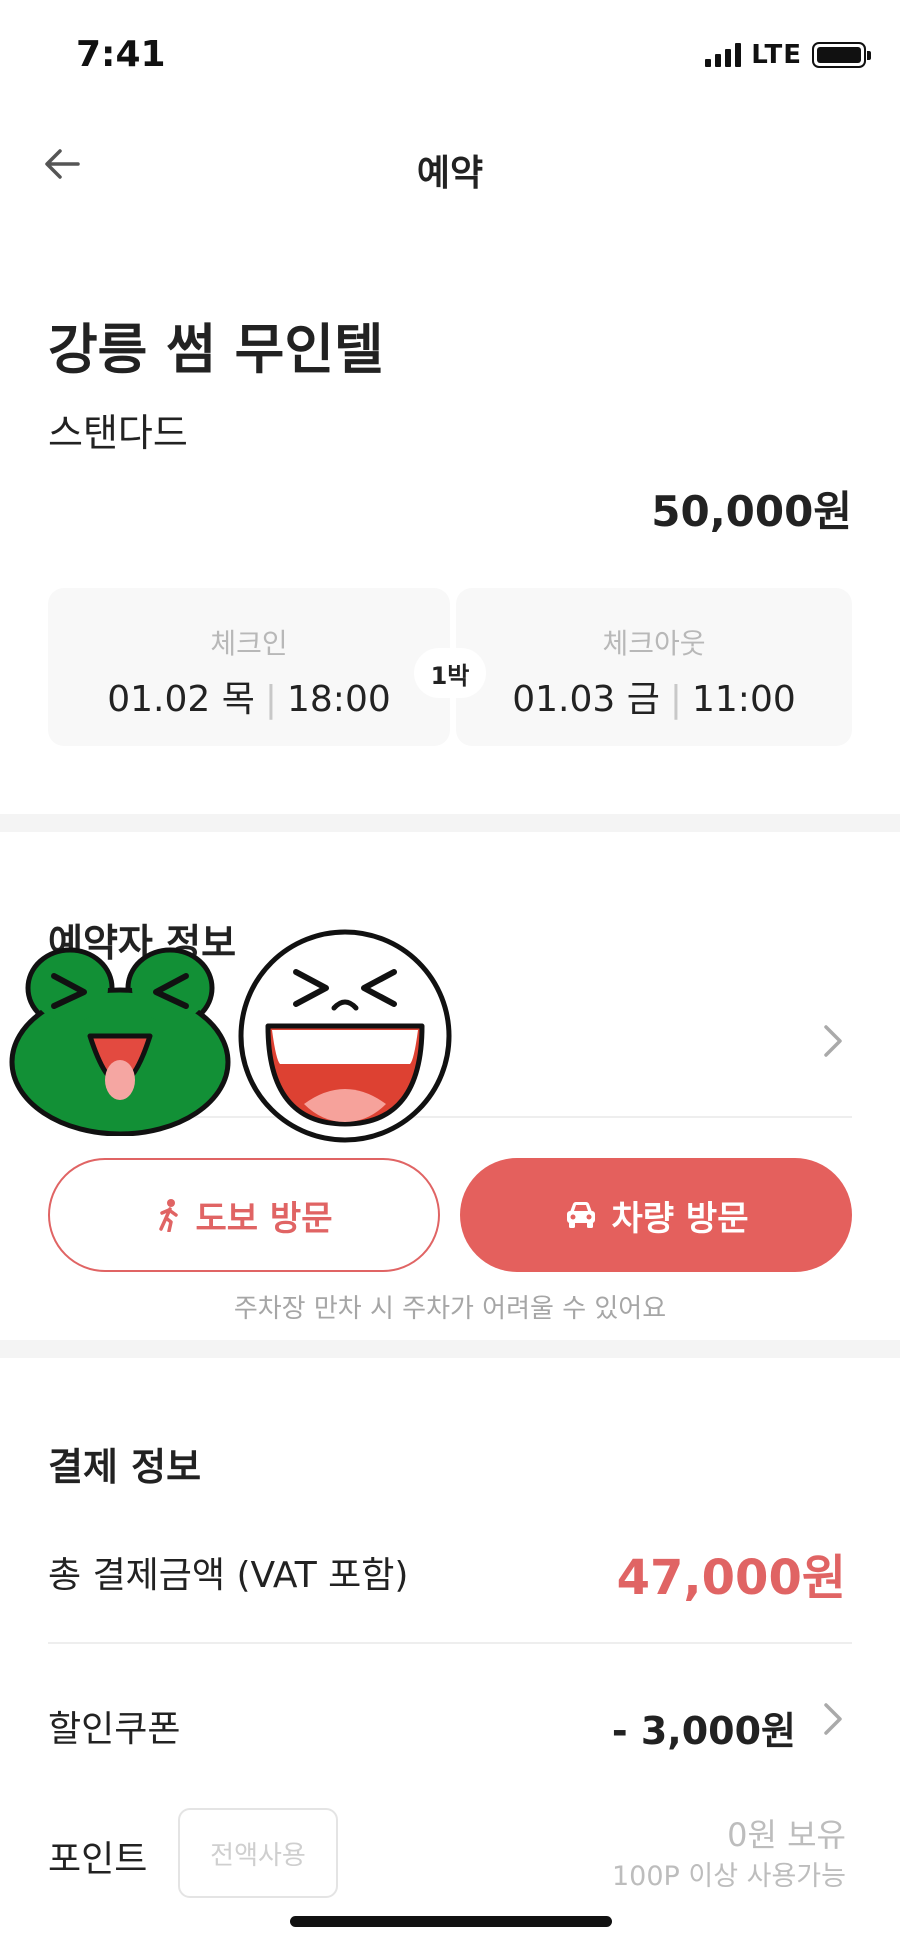 This screenshot has height=1949, width=900. What do you see at coordinates (121, 54) in the screenshot?
I see `status-time: 7:41` at bounding box center [121, 54].